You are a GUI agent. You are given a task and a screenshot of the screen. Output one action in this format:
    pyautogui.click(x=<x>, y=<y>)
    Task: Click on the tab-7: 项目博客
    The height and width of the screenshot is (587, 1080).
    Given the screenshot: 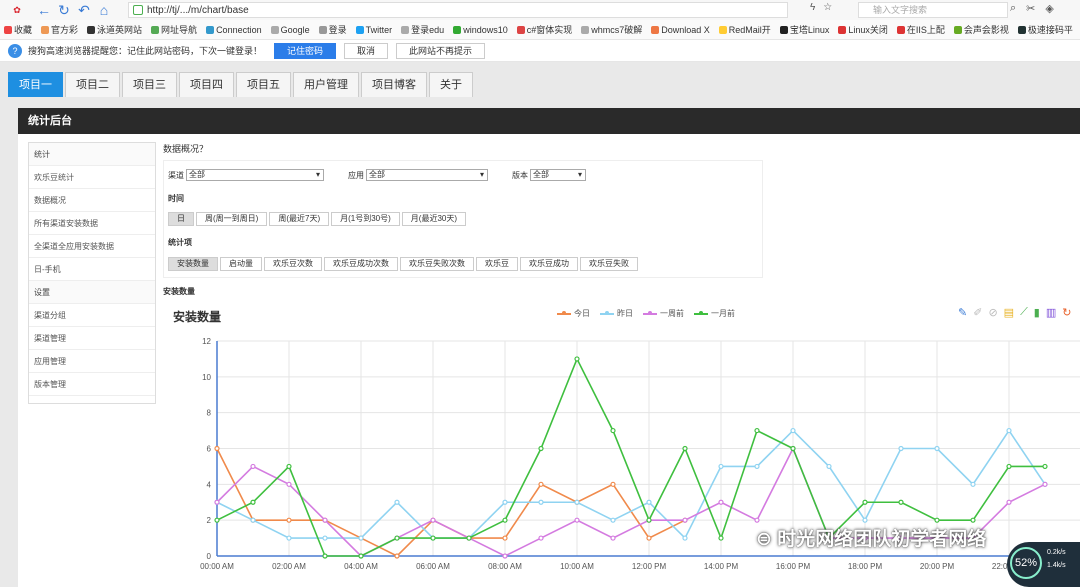 What is the action you would take?
    pyautogui.click(x=394, y=84)
    